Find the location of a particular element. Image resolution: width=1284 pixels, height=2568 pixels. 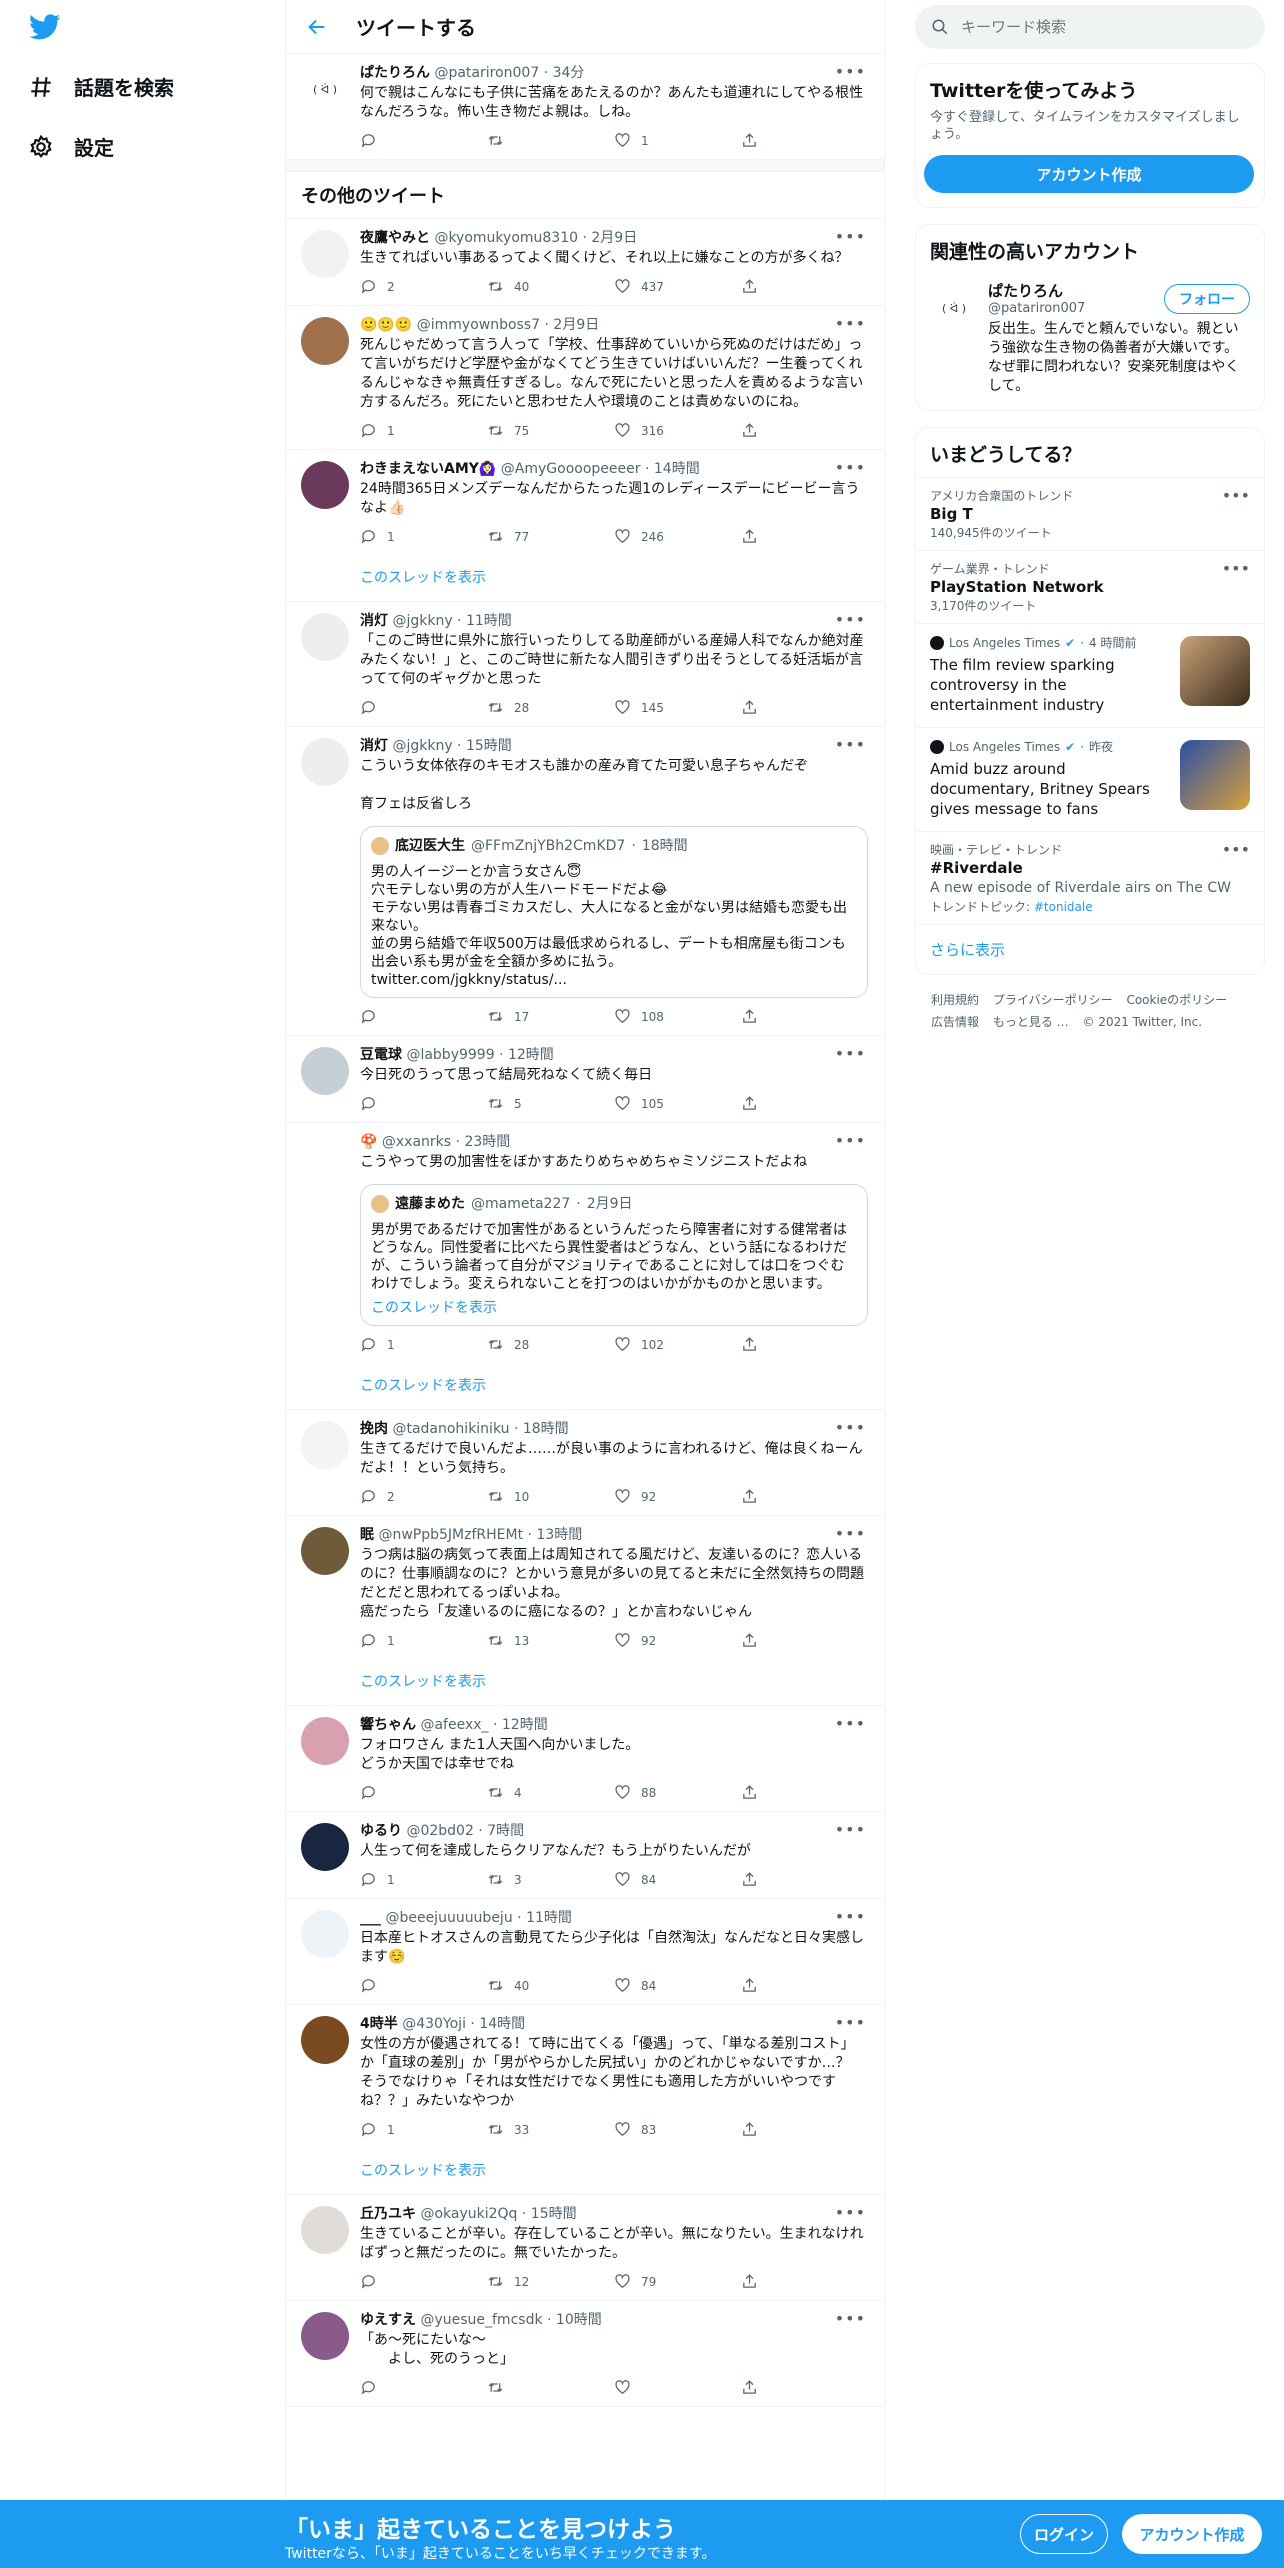

like-button: 105 is located at coordinates (677, 1103).